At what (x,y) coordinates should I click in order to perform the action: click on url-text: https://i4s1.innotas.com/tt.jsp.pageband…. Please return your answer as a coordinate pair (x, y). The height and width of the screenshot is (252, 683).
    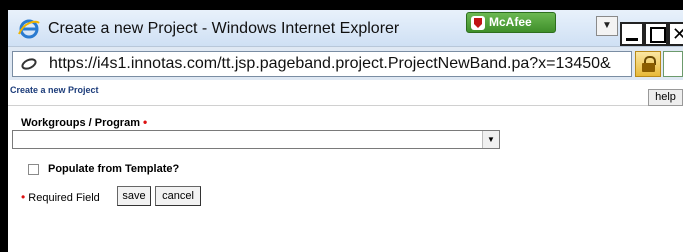
    Looking at the image, I should click on (330, 63).